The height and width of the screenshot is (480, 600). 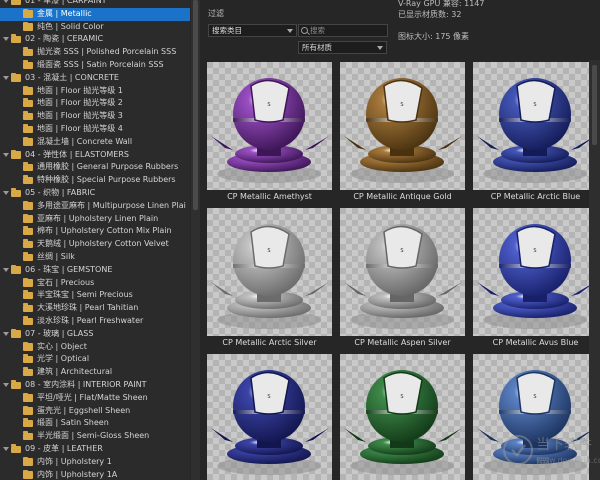 I want to click on tree-item: 多用途亚麻布 | Multipurpose Linen Plai, so click(x=95, y=206).